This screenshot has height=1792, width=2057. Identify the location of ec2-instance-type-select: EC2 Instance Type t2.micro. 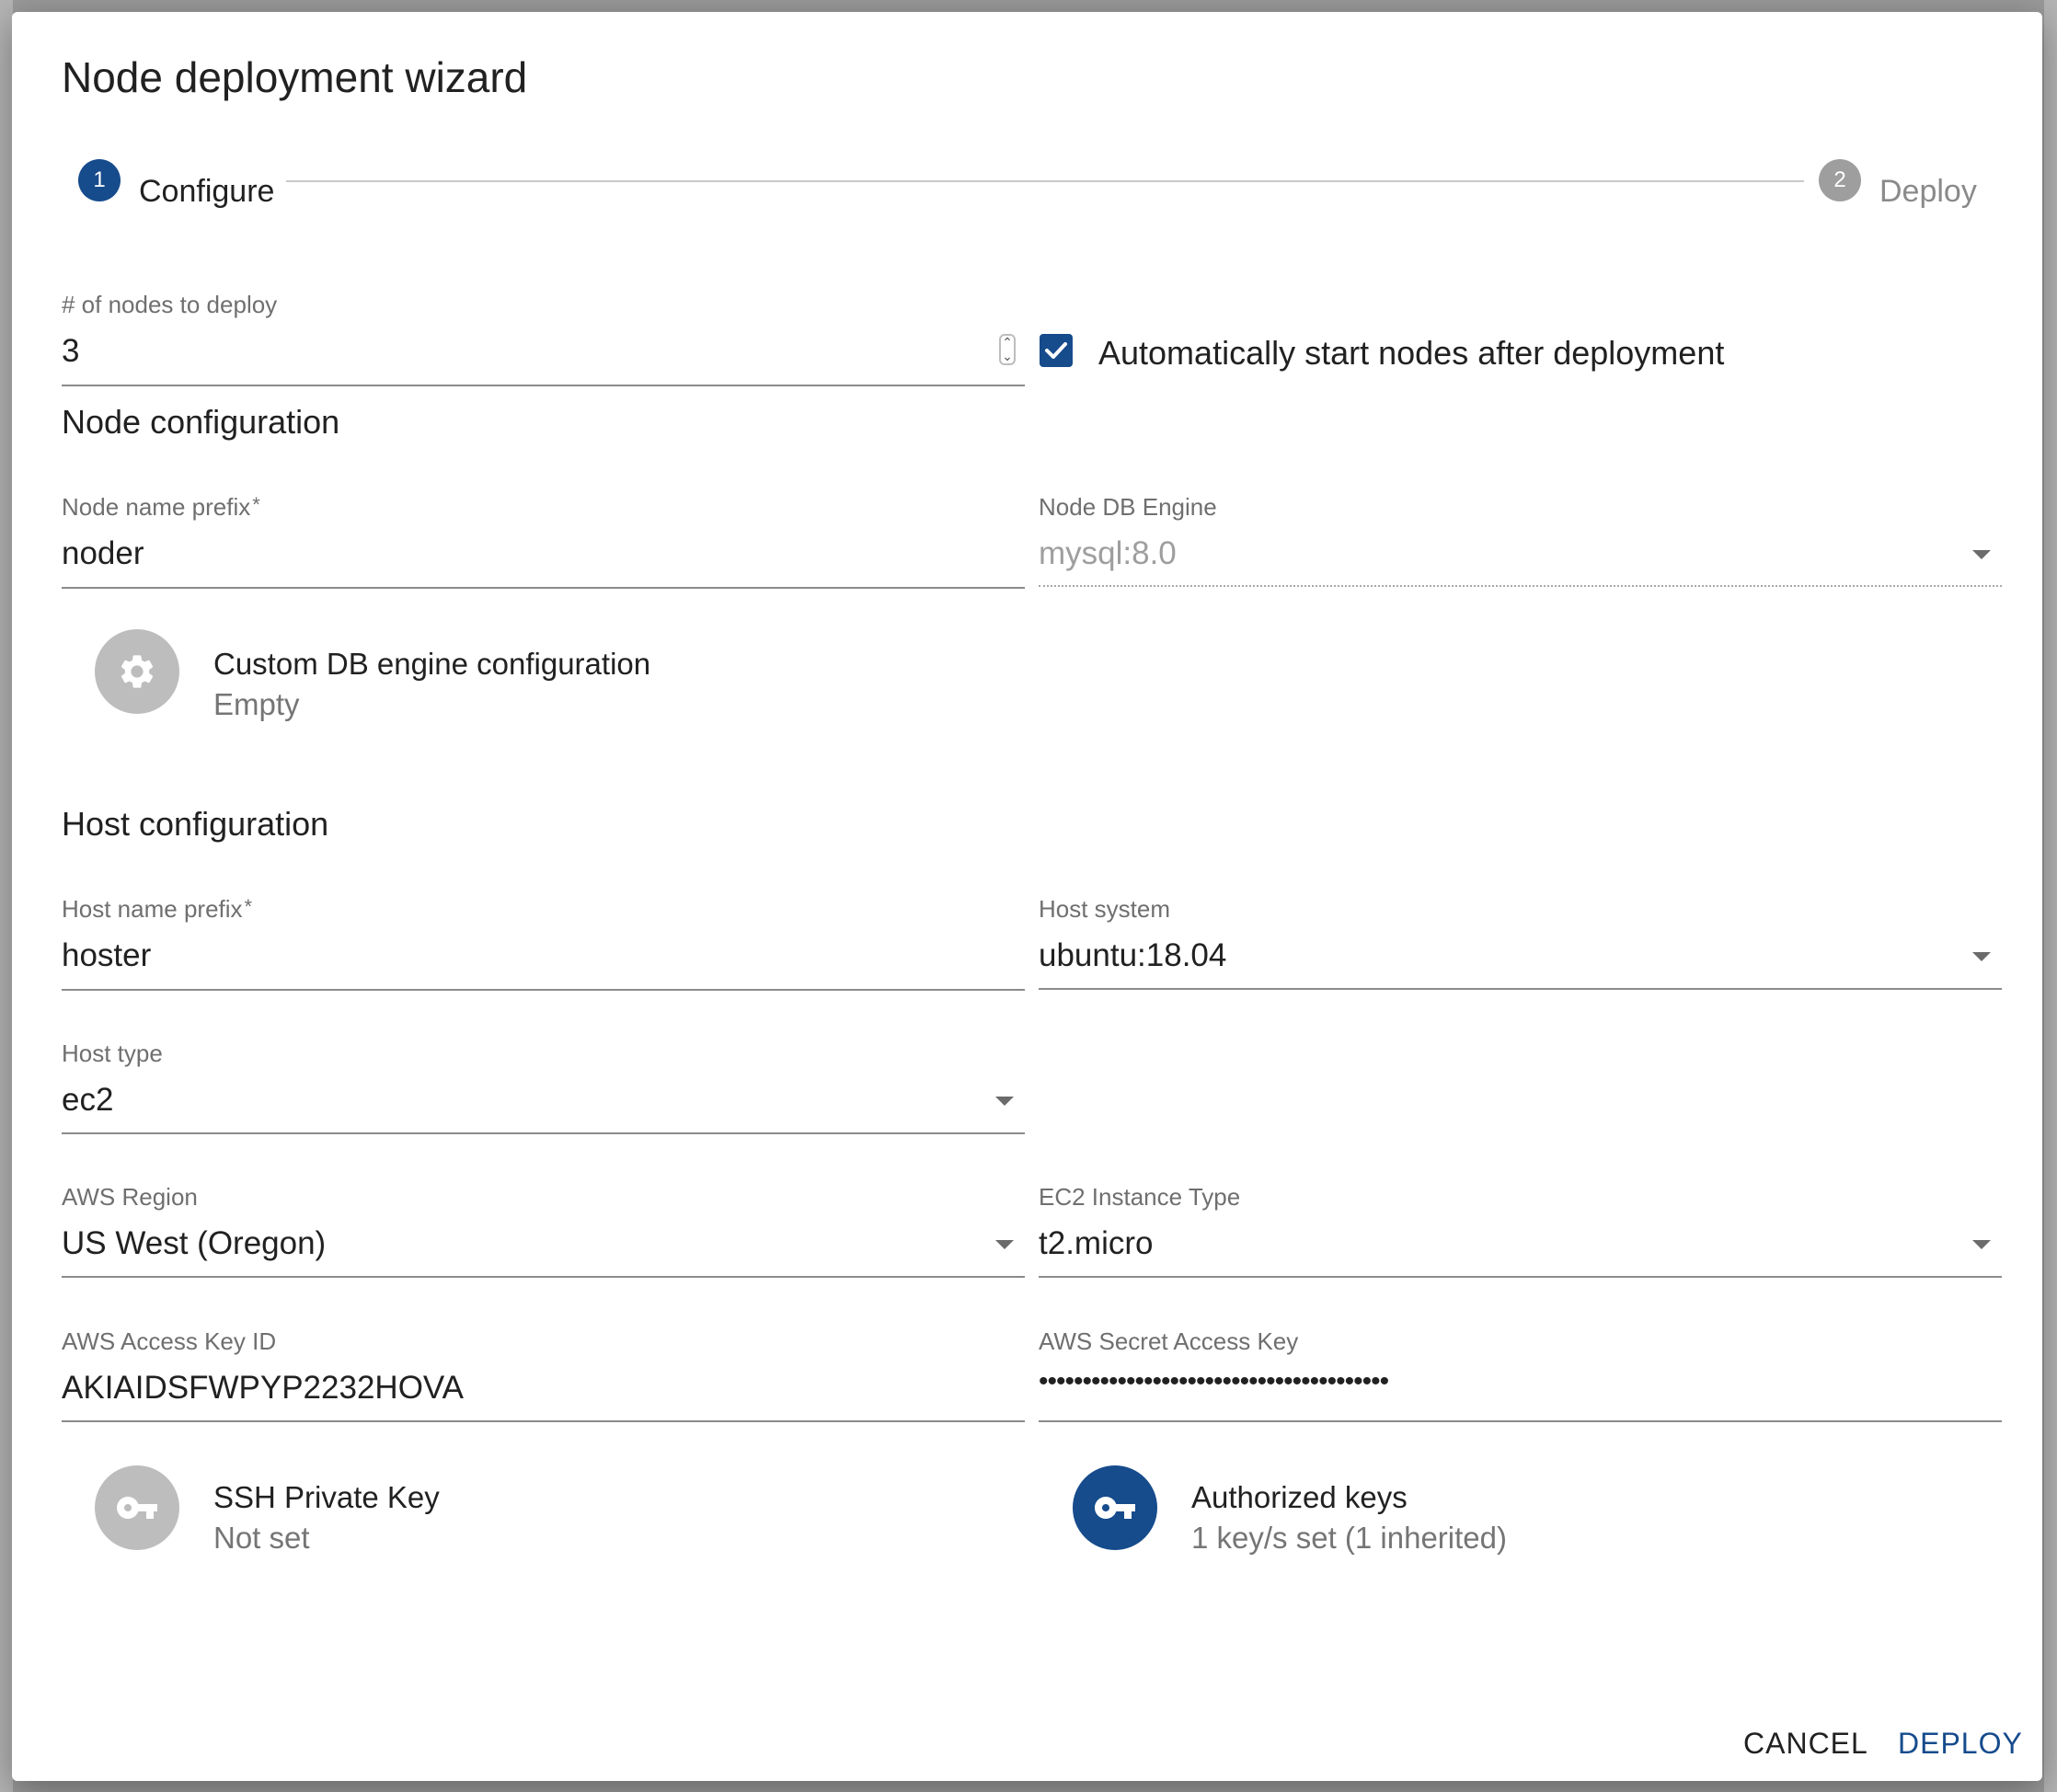
(1520, 1232).